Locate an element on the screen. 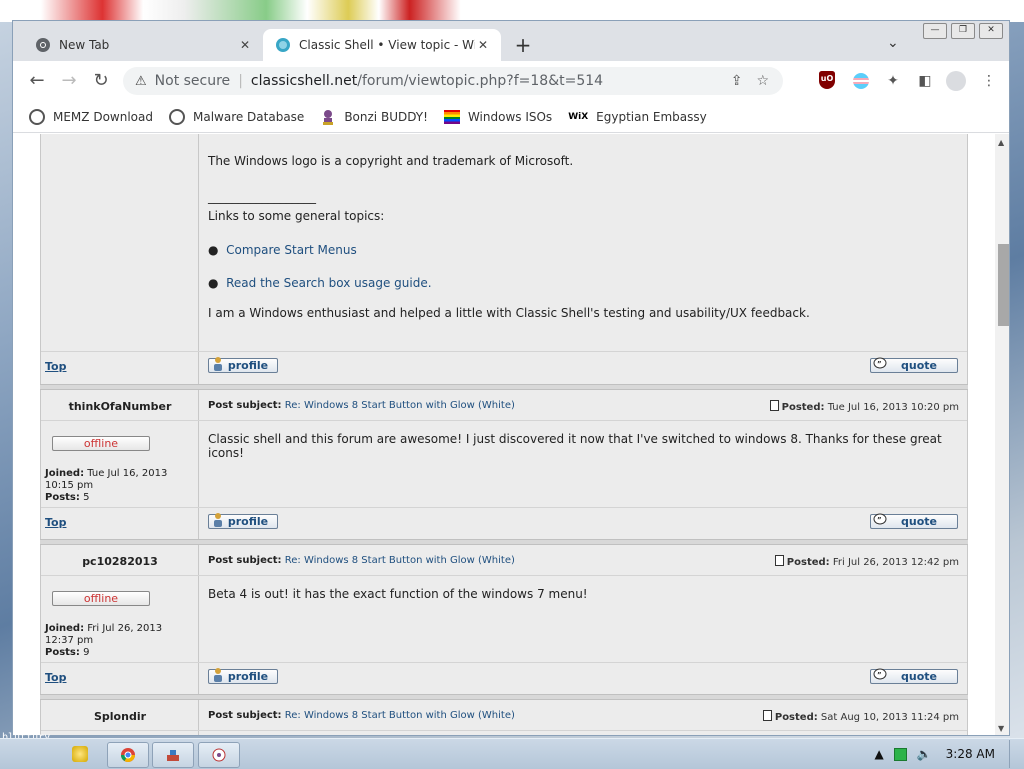 The image size is (1024, 769). page-scrollbar: ▲ ▼ is located at coordinates (1002, 434).